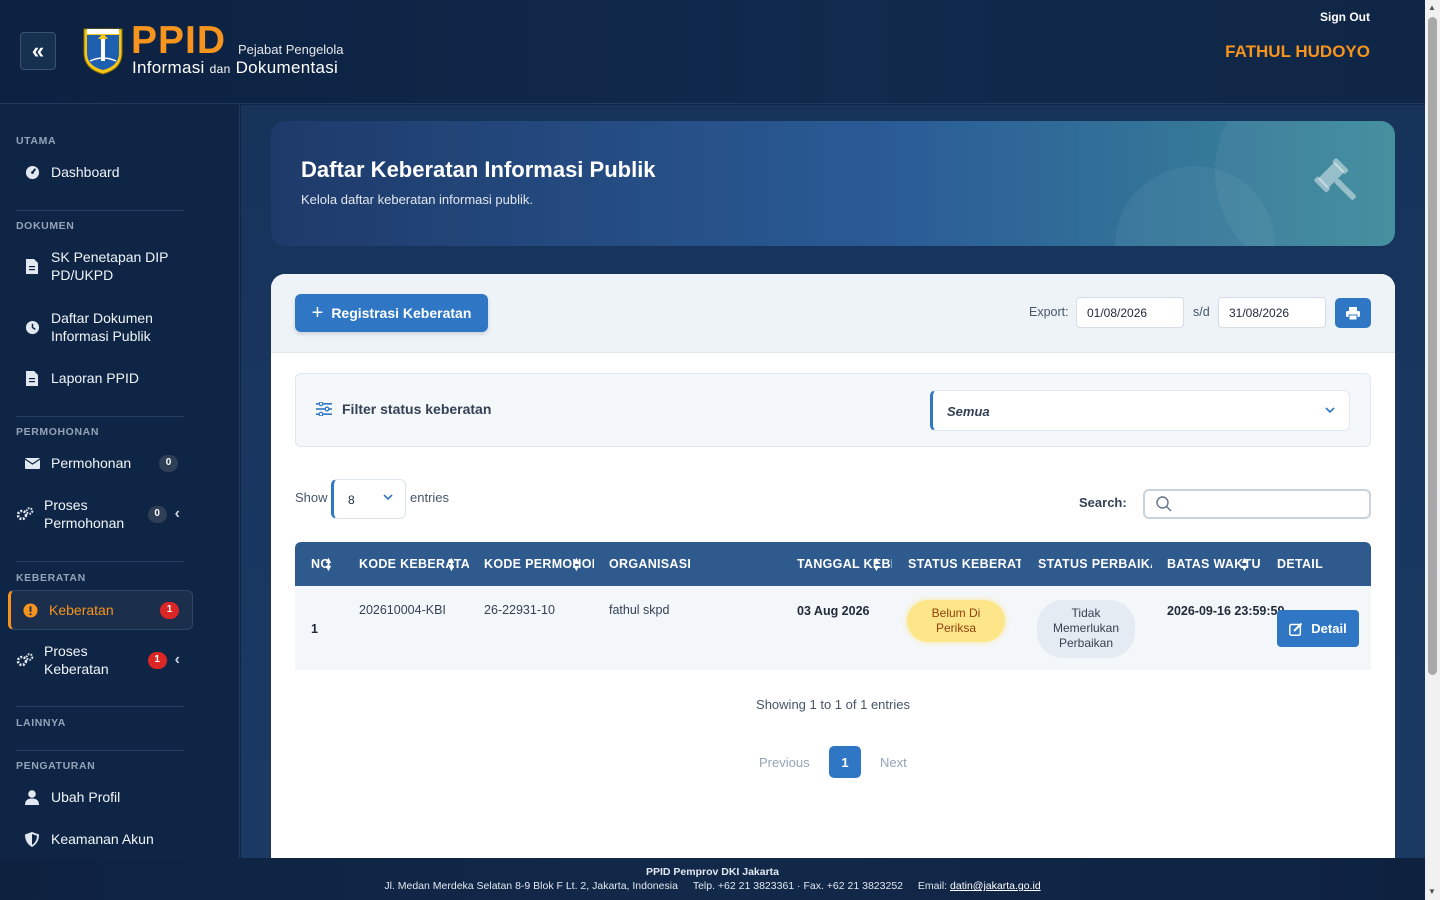  Describe the element at coordinates (402, 610) in the screenshot. I see `cell-kode-keberatan: 202610004-KBI` at that location.